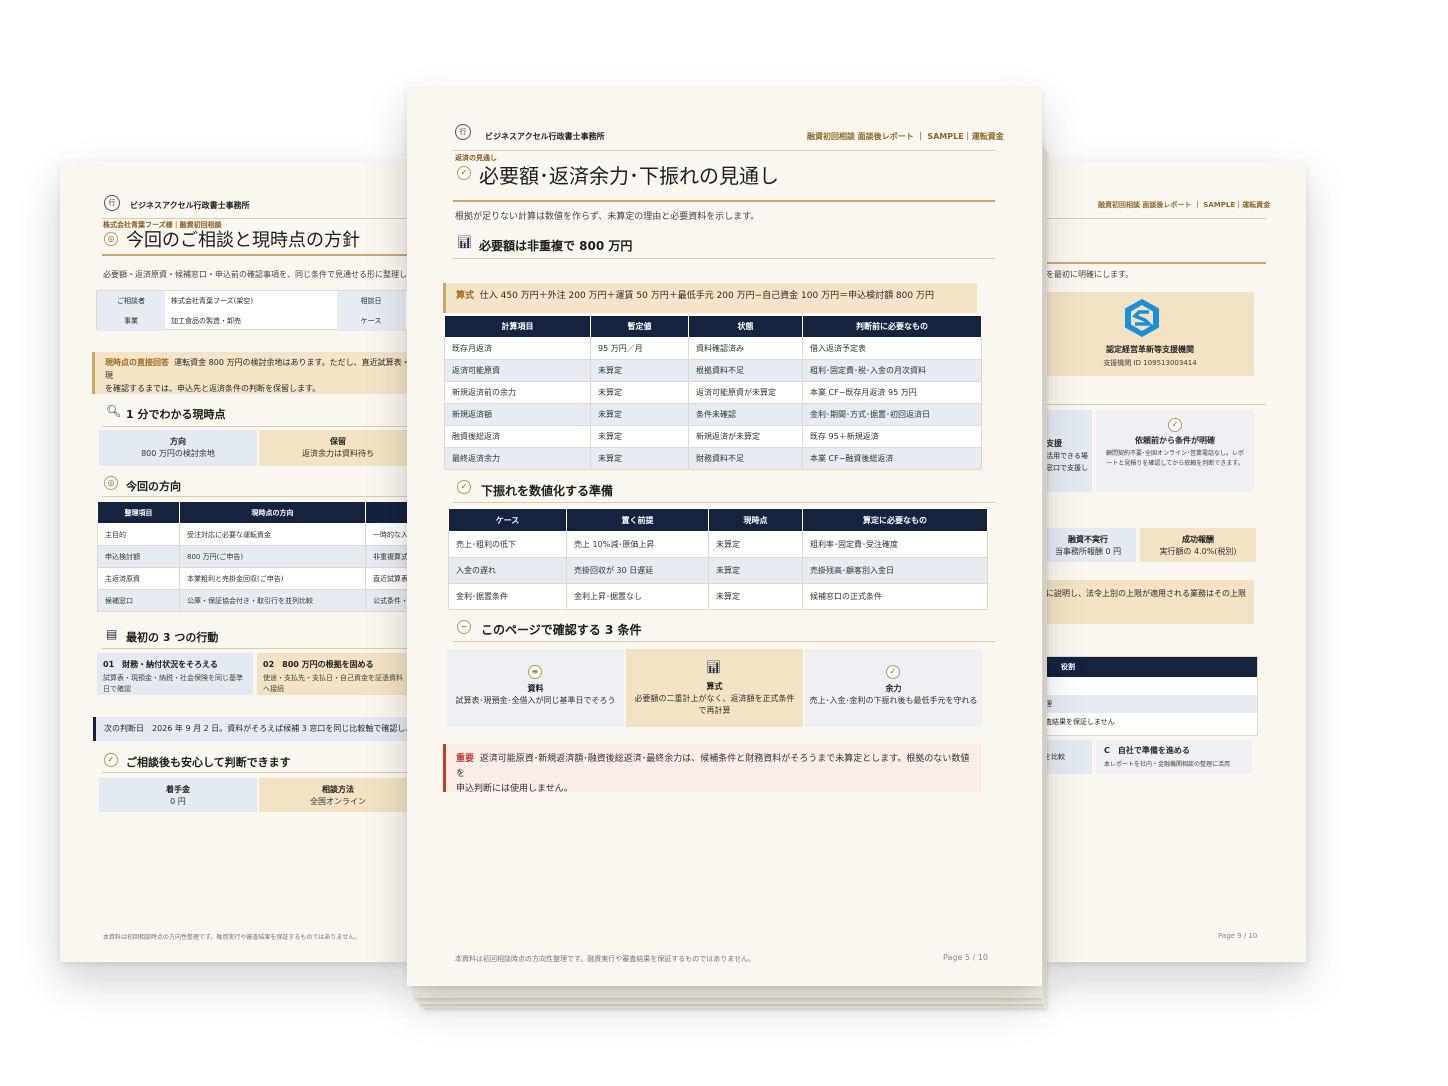 This screenshot has width=1448, height=1086. Describe the element at coordinates (176, 414) in the screenshot. I see `section-heading: 1 分でわかる現時点` at that location.